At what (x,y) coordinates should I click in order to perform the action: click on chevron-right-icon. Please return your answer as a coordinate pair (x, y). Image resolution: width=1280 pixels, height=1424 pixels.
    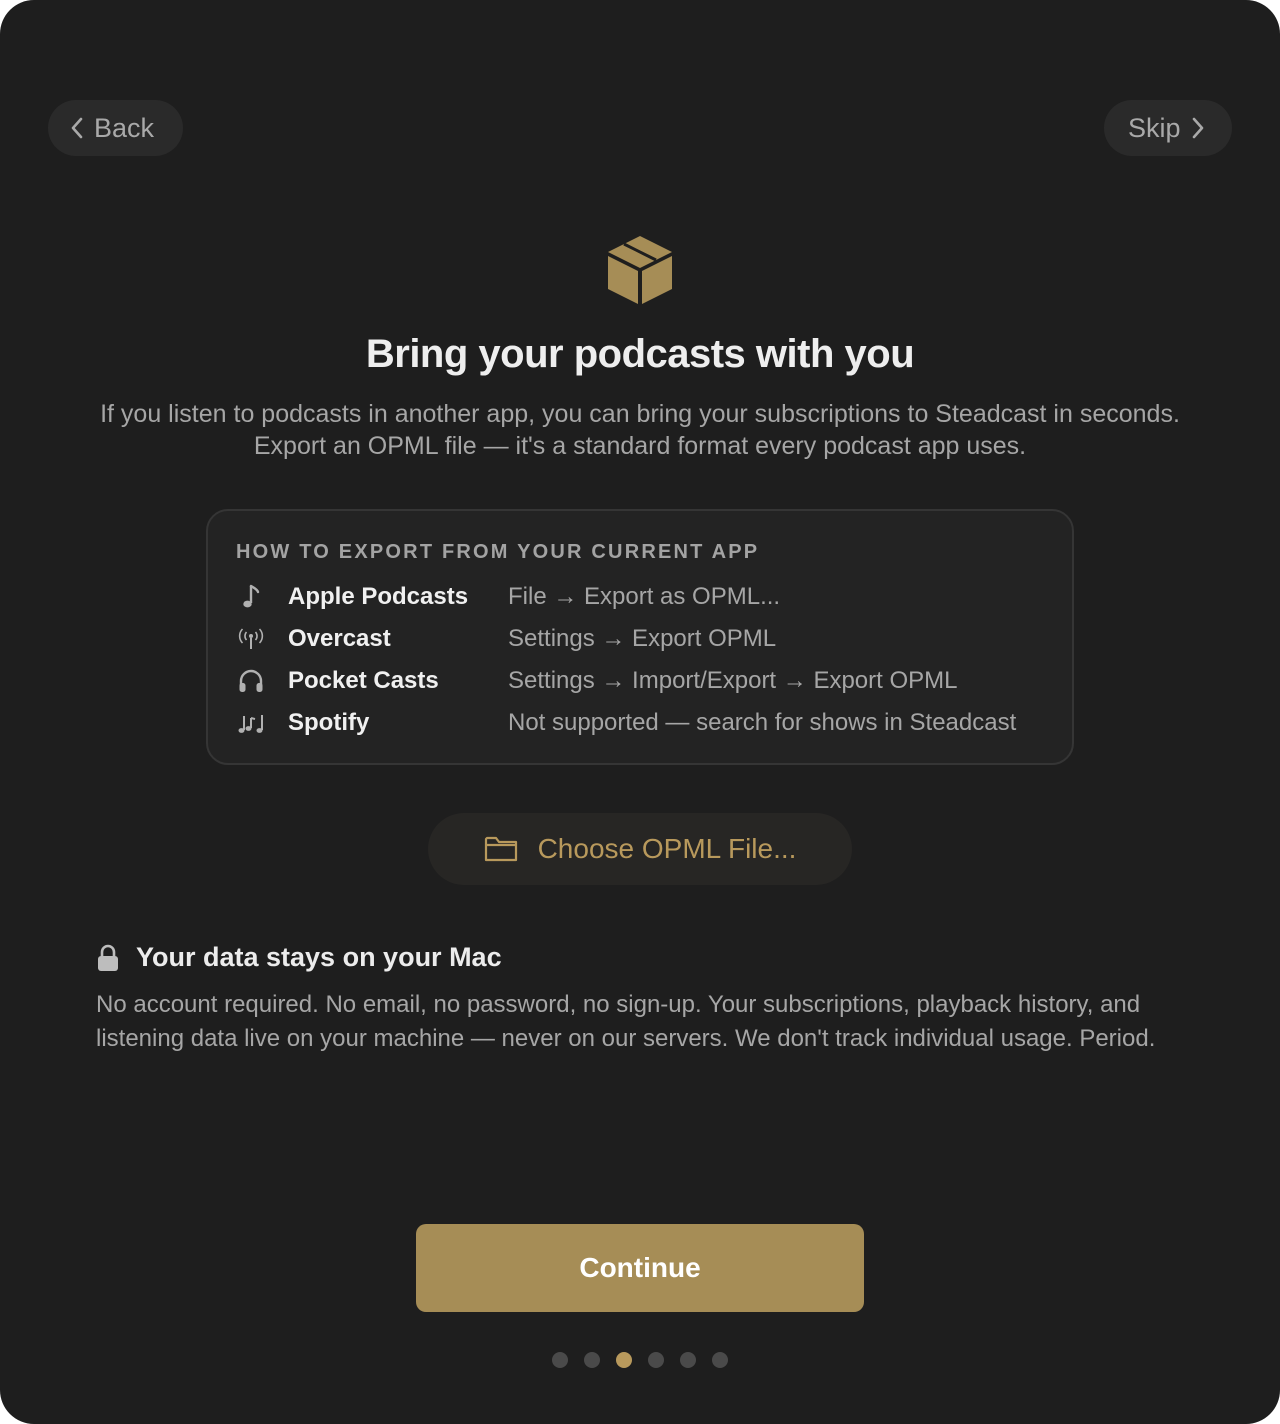
    Looking at the image, I should click on (1197, 128).